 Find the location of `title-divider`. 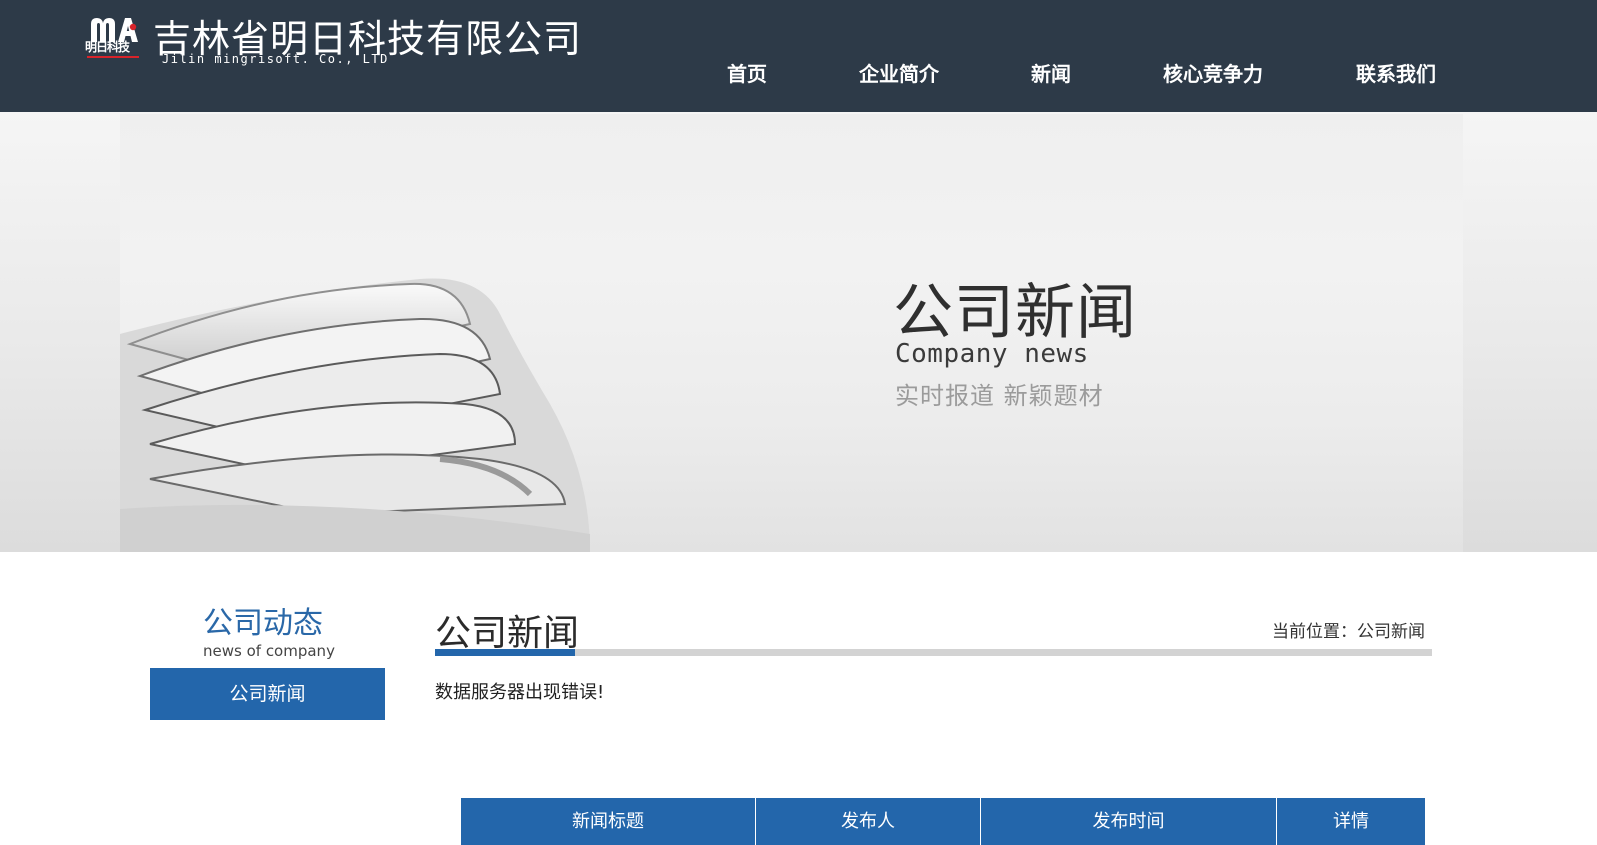

title-divider is located at coordinates (933, 652).